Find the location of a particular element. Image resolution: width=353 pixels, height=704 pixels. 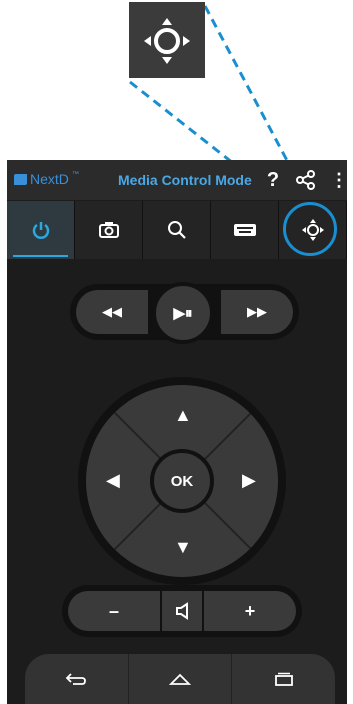

logo-trademark: ™ is located at coordinates (75, 174).